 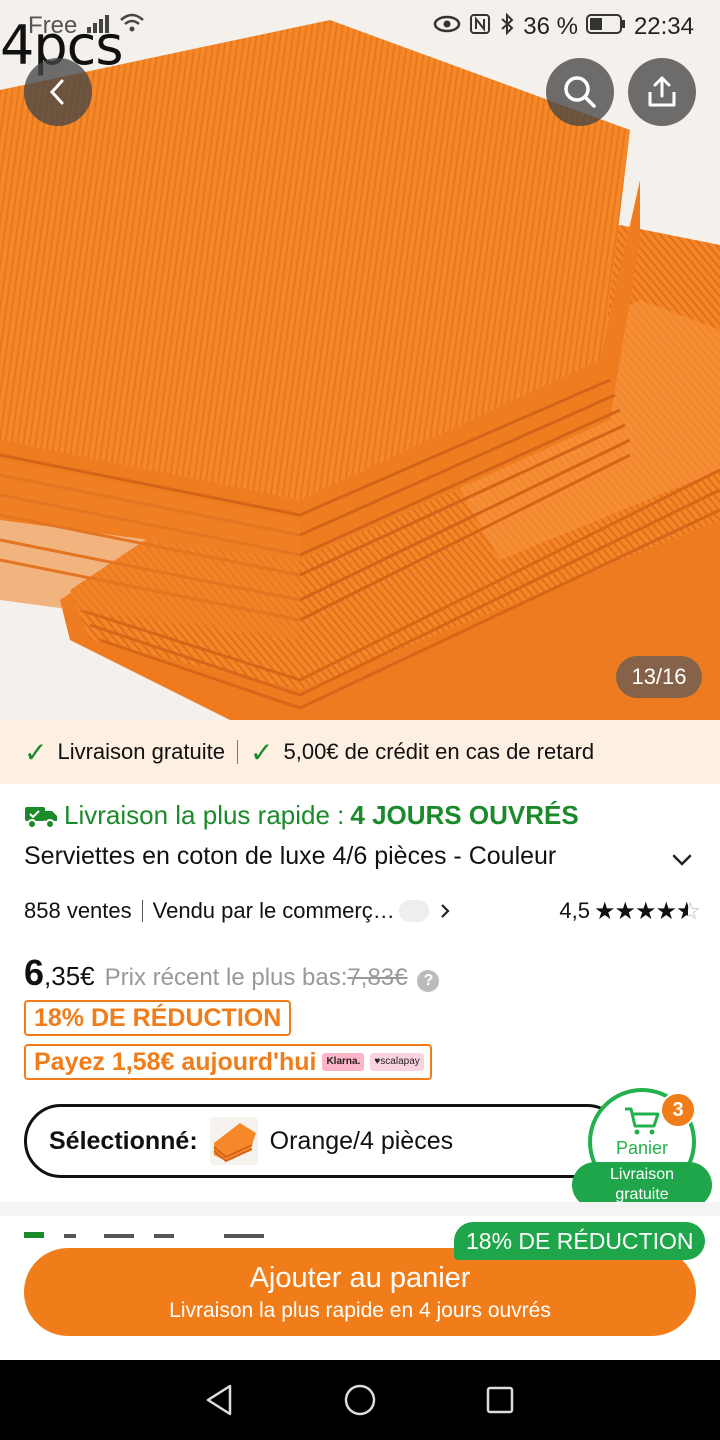 I want to click on cart-count-badge: 3, so click(x=678, y=1110).